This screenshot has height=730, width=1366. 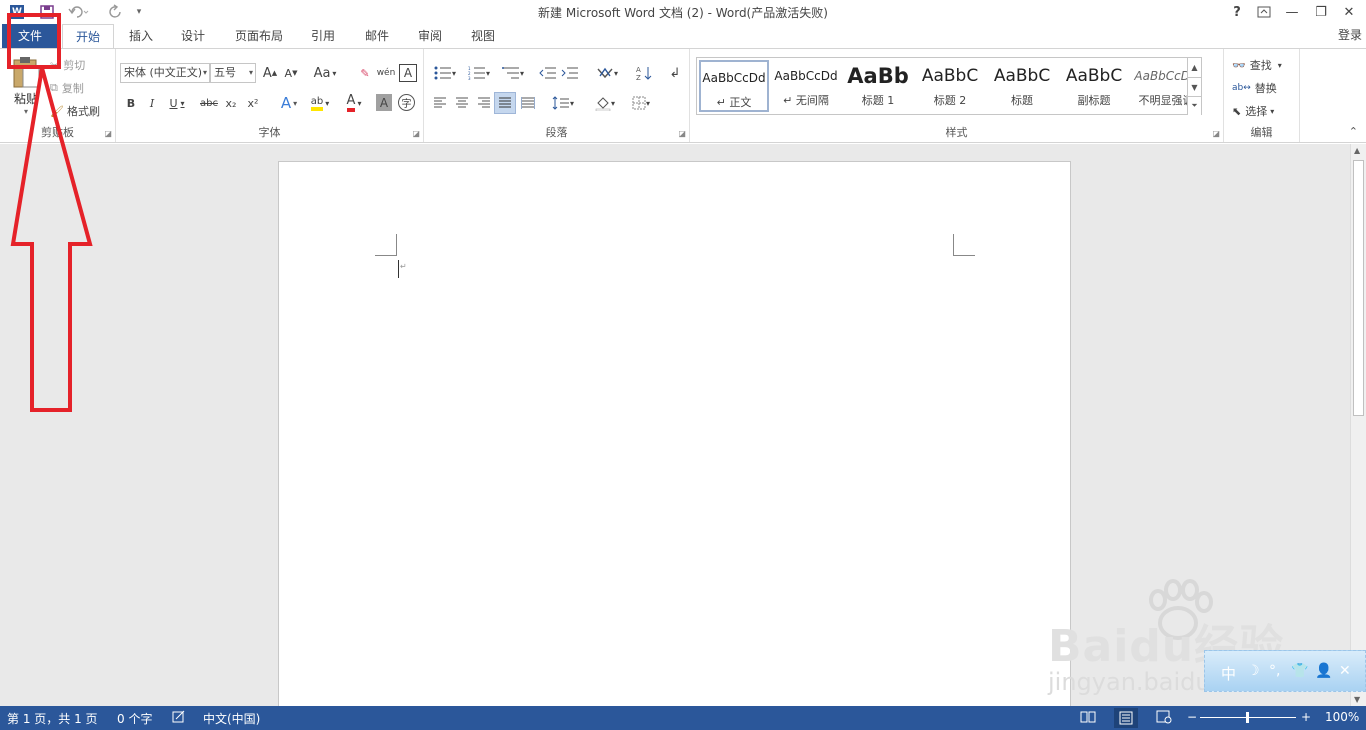 I want to click on gallery-up-icon: ▲, so click(x=1194, y=67).